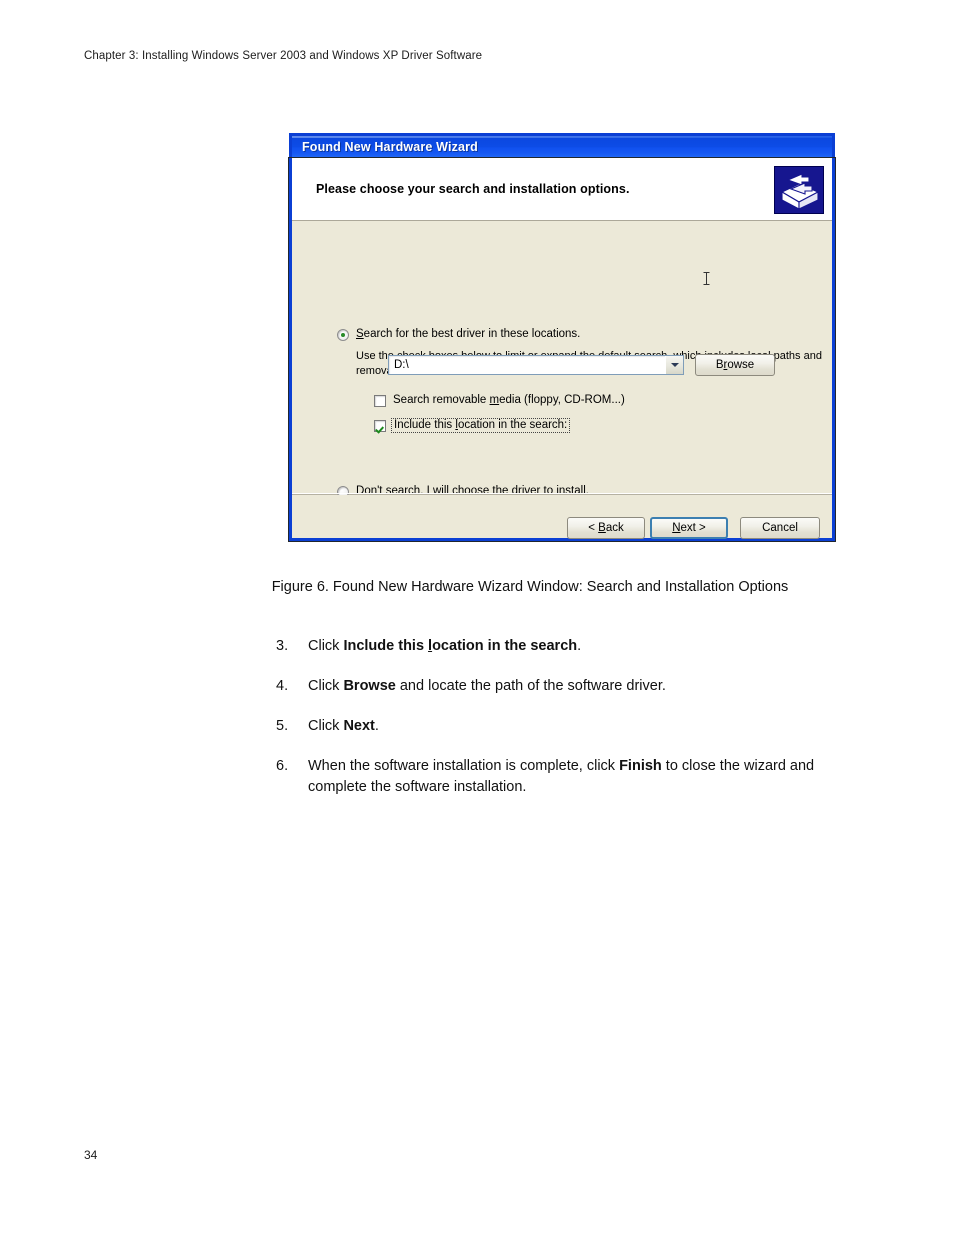 The height and width of the screenshot is (1235, 954). I want to click on dialog-title: Found New Hardware Wizard, so click(390, 147).